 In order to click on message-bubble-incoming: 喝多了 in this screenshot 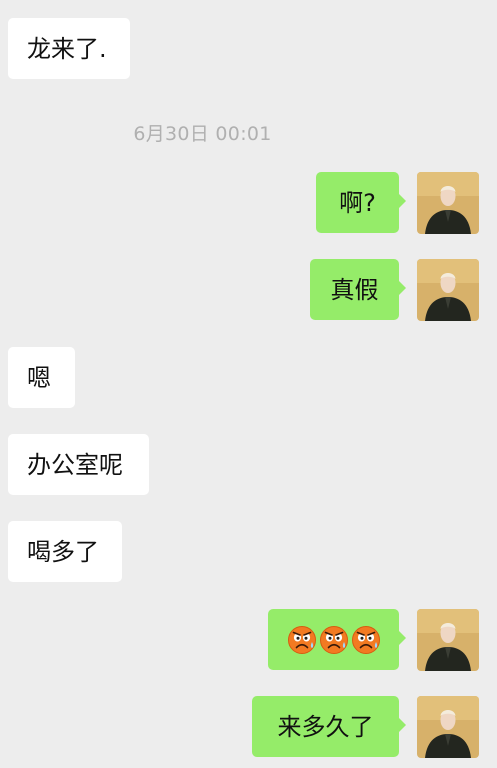, I will do `click(65, 551)`.